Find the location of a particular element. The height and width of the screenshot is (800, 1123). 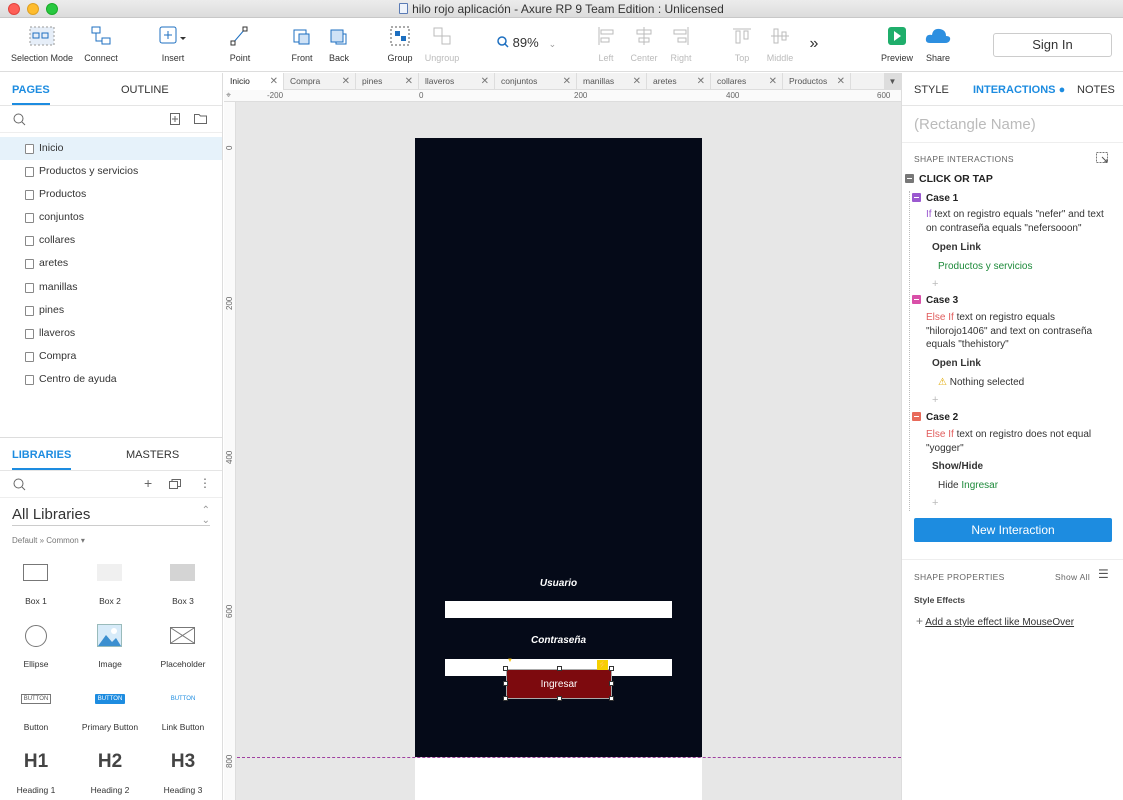

tab-pages: PAGES is located at coordinates (31, 94).